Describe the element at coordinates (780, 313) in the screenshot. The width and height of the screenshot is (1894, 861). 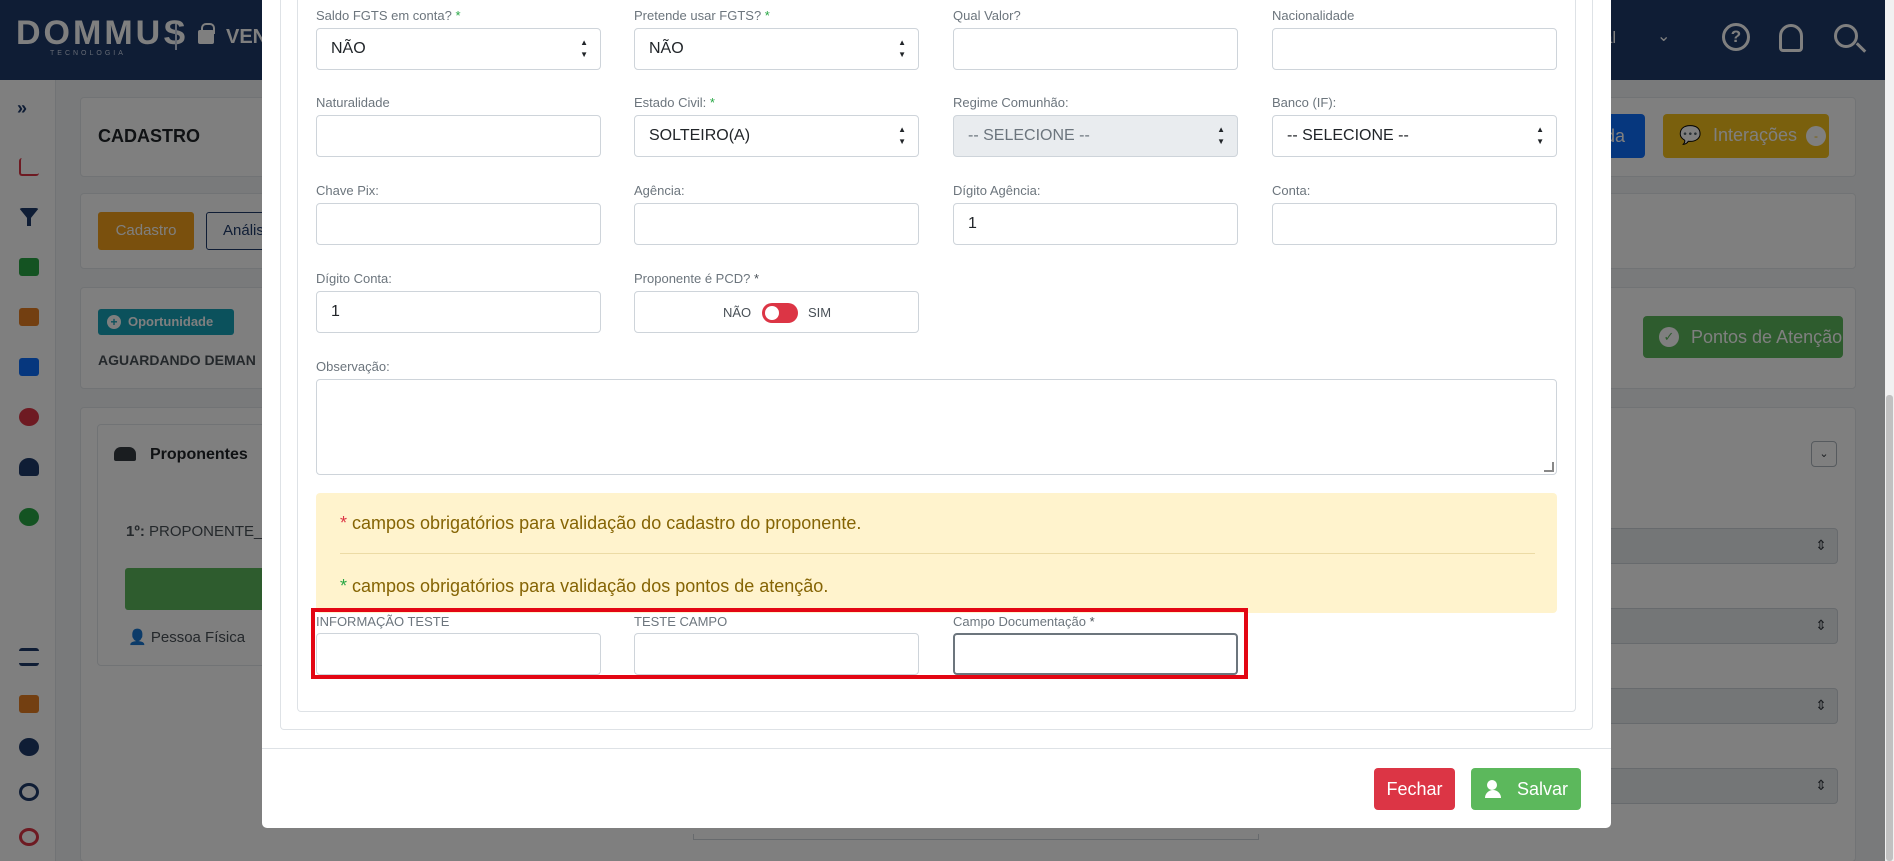
I see `pcd-toggle` at that location.